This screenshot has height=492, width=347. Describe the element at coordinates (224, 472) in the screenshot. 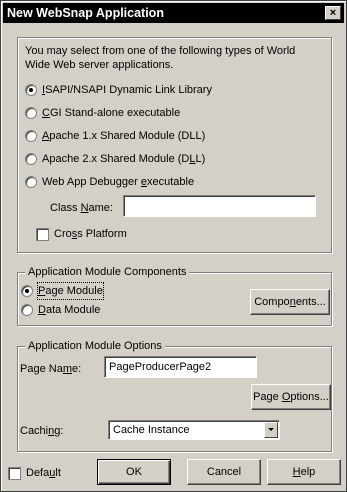

I see `cancel-button: Cancel` at that location.